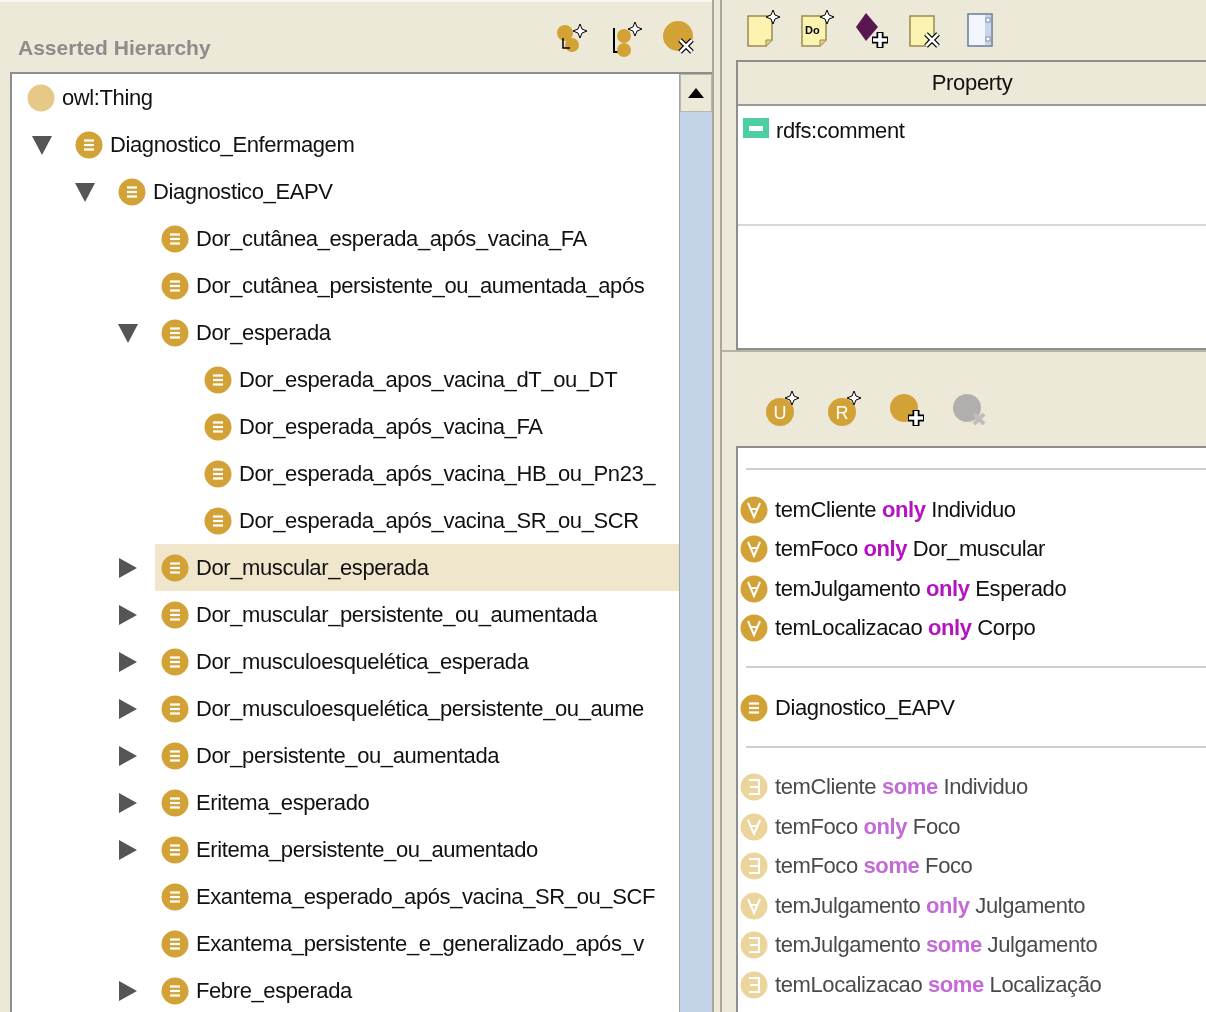  What do you see at coordinates (274, 990) in the screenshot?
I see `class-label: Febre_esperada` at bounding box center [274, 990].